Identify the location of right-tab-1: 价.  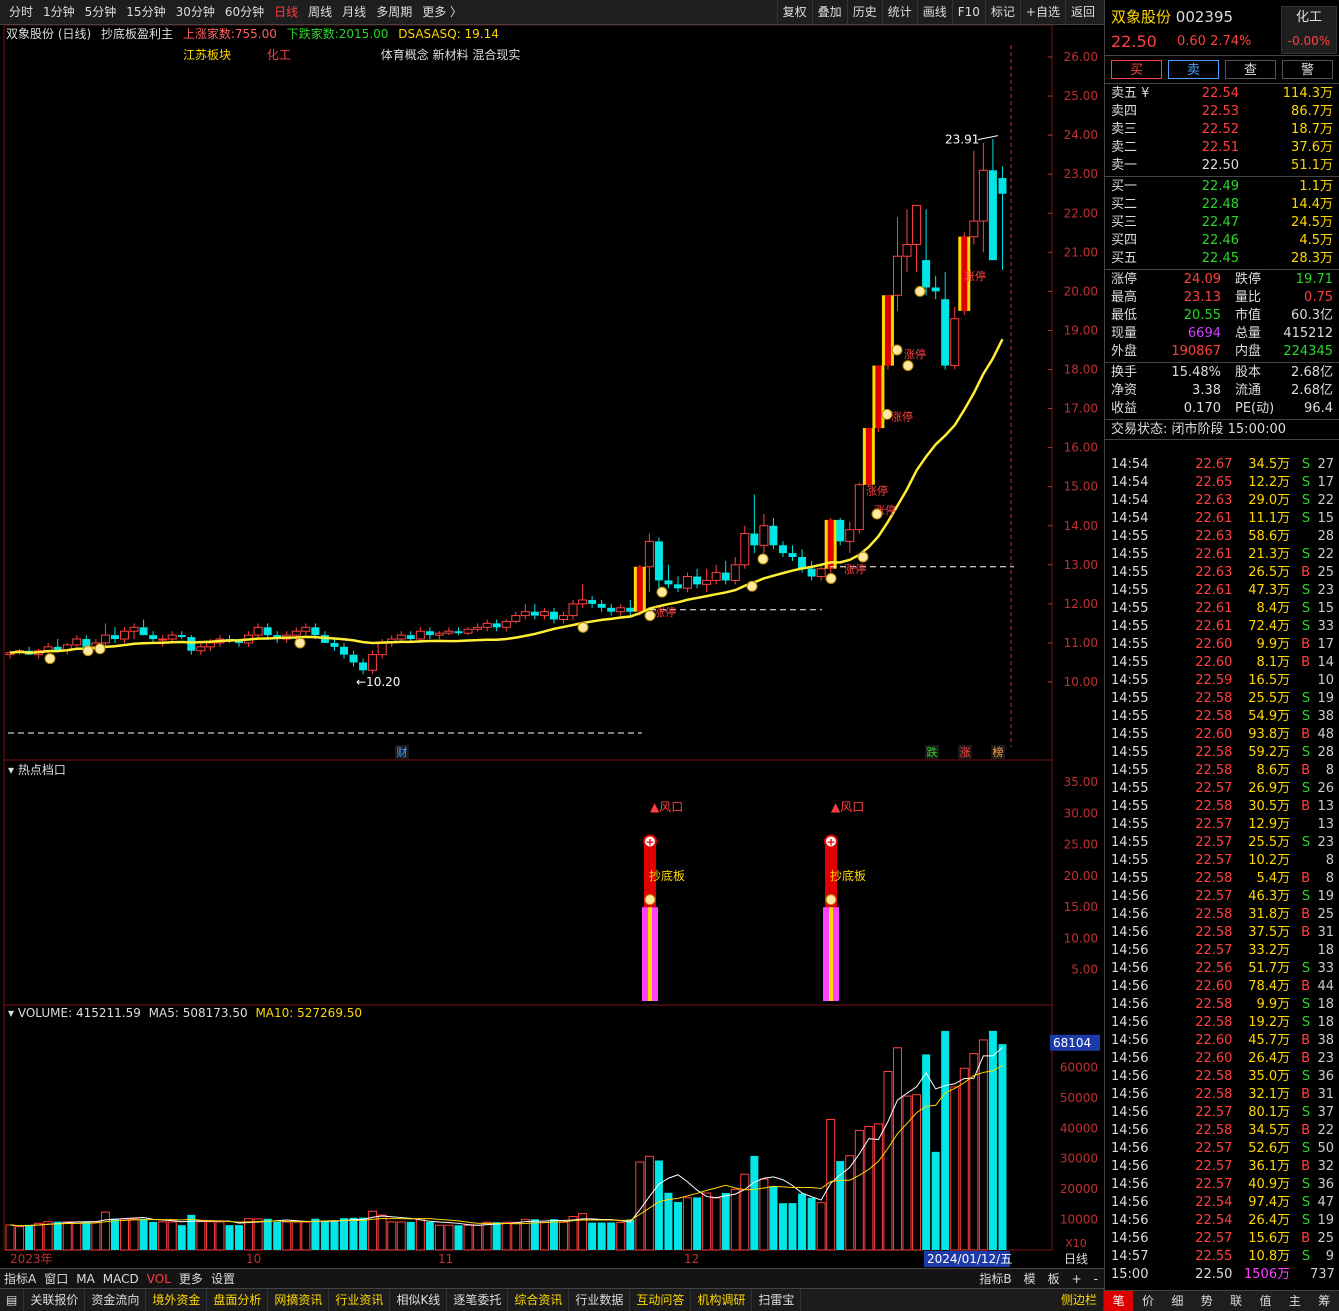
(1147, 1301).